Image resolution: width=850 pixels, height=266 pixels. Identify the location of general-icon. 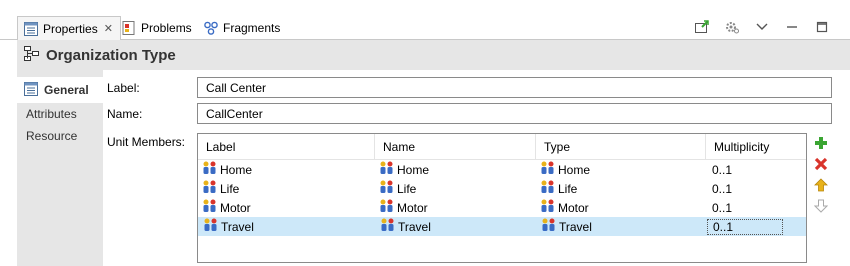
(31, 90).